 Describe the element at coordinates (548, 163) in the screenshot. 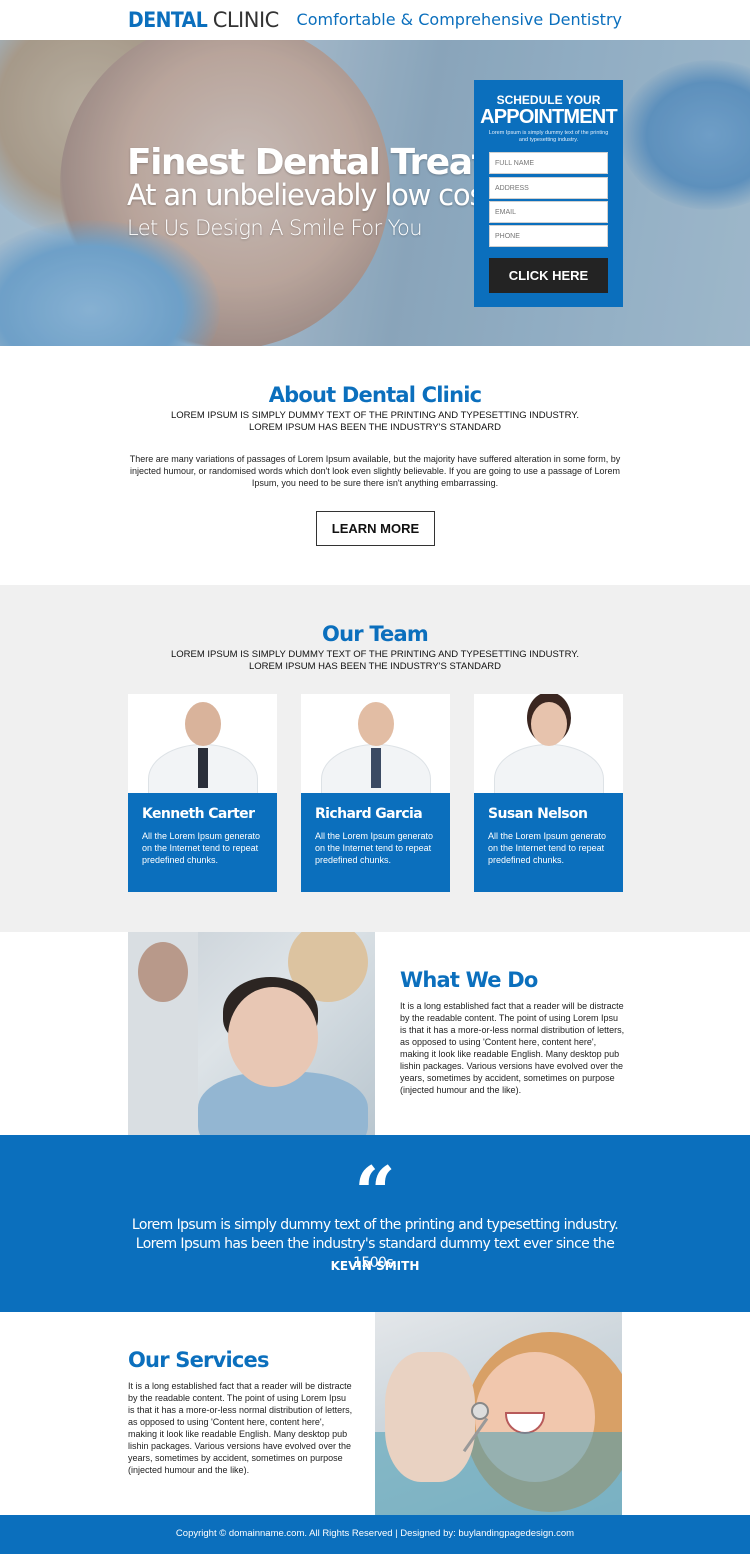

I see `full-name-field` at that location.